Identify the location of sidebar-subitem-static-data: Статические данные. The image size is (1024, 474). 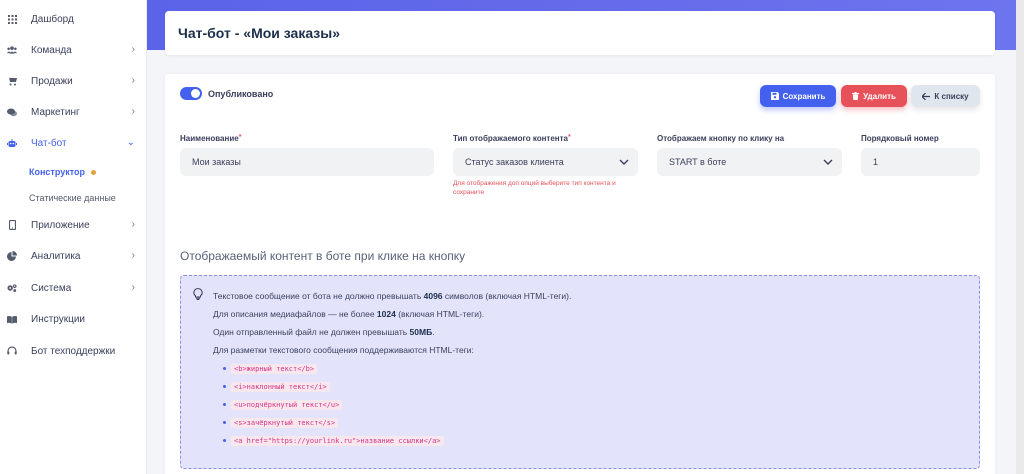
(72, 198).